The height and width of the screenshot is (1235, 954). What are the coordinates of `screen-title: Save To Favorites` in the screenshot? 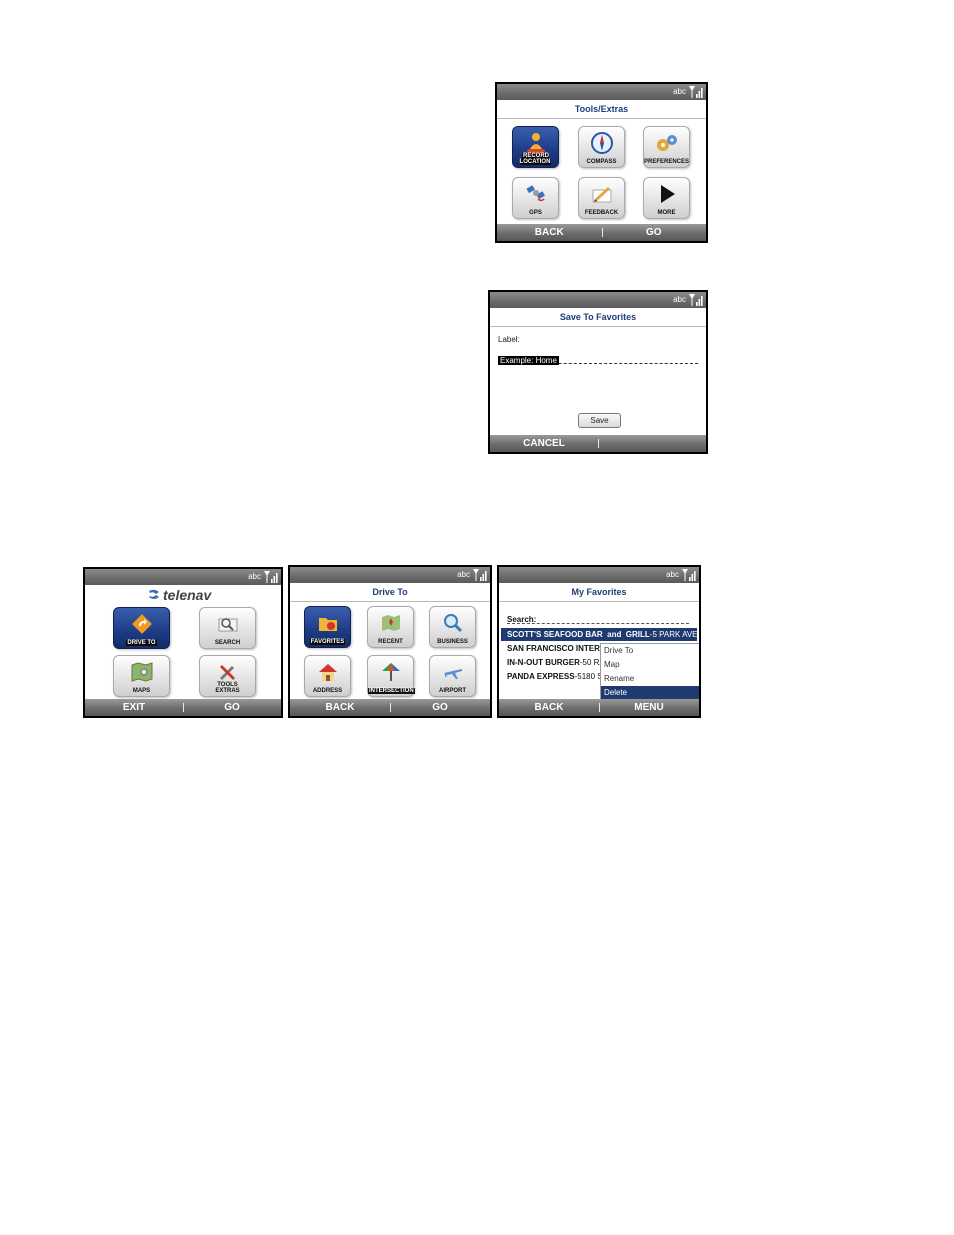 It's located at (598, 317).